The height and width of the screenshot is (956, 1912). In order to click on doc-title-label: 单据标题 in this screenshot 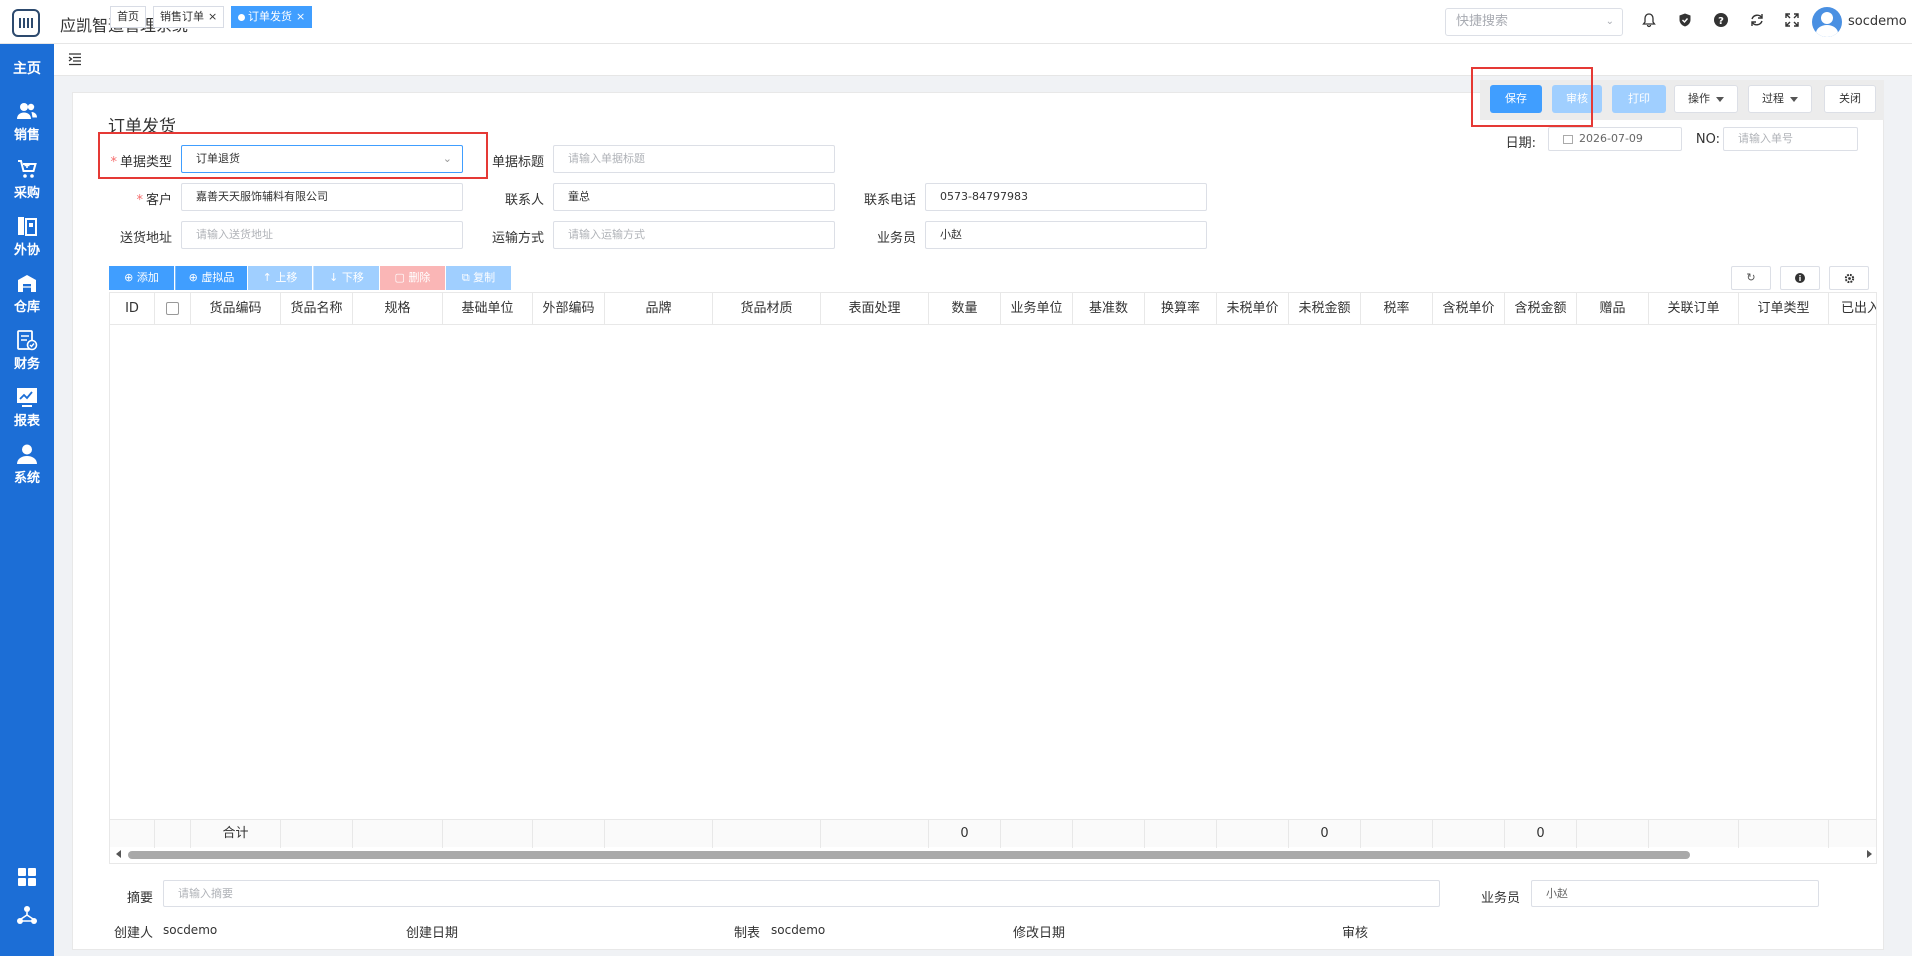, I will do `click(517, 162)`.